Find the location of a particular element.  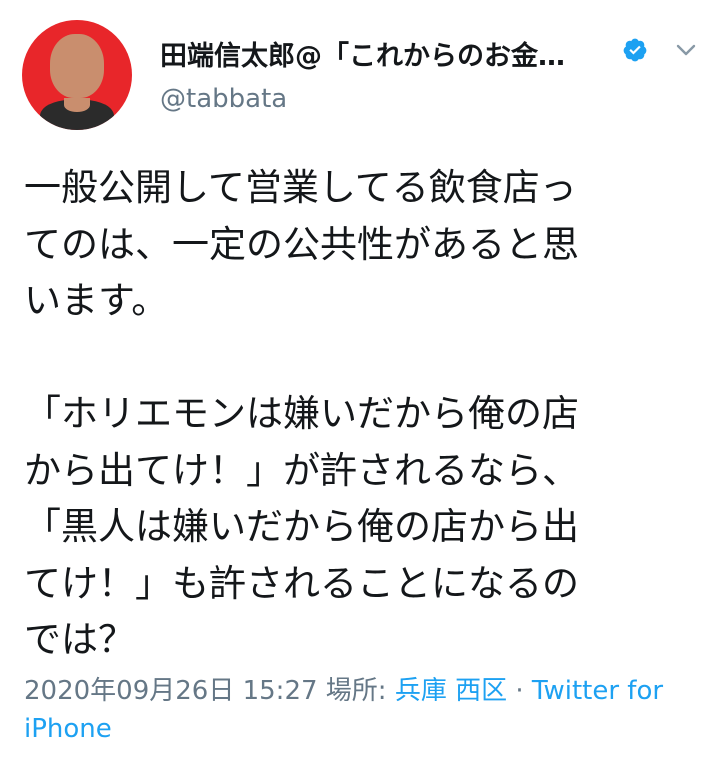

user-handle: @tabbata is located at coordinates (223, 99).